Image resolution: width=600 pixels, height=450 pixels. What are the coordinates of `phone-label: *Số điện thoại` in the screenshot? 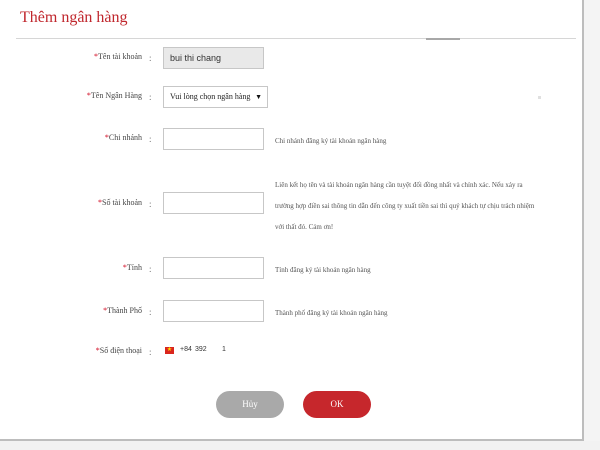 It's located at (107, 350).